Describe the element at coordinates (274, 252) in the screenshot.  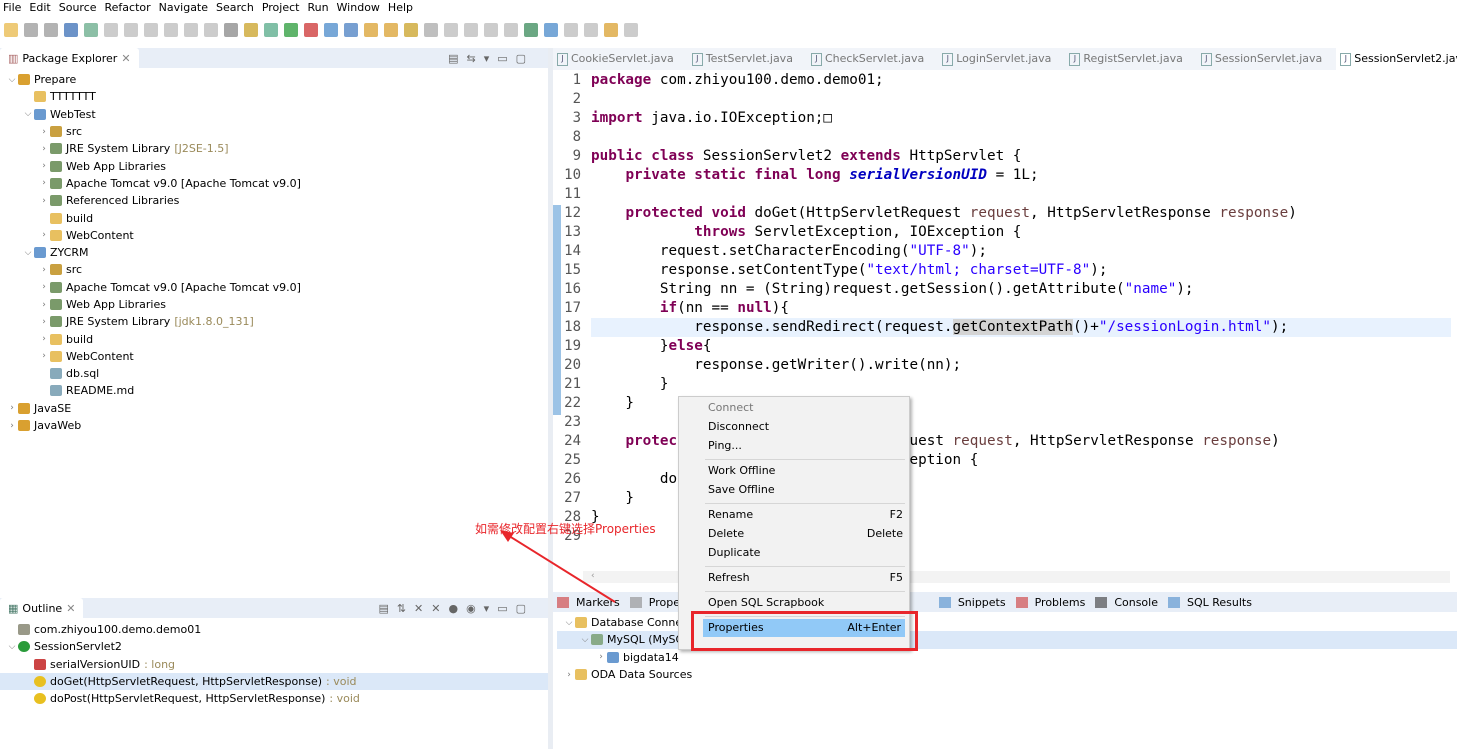
I see `tree-item: ⌵ ZYCRM` at that location.